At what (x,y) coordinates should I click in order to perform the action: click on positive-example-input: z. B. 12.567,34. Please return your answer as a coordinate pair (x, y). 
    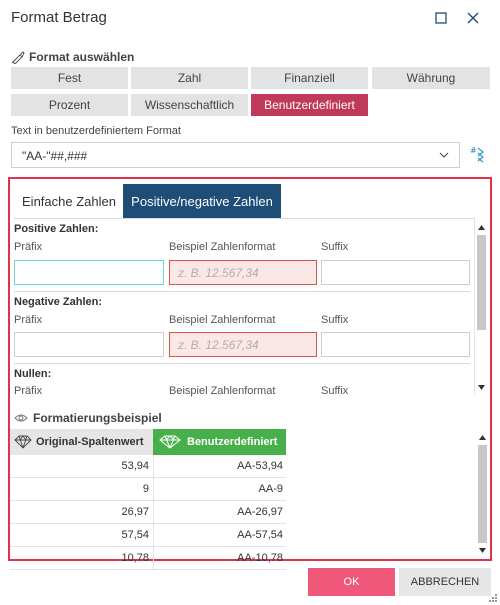
    Looking at the image, I should click on (243, 272).